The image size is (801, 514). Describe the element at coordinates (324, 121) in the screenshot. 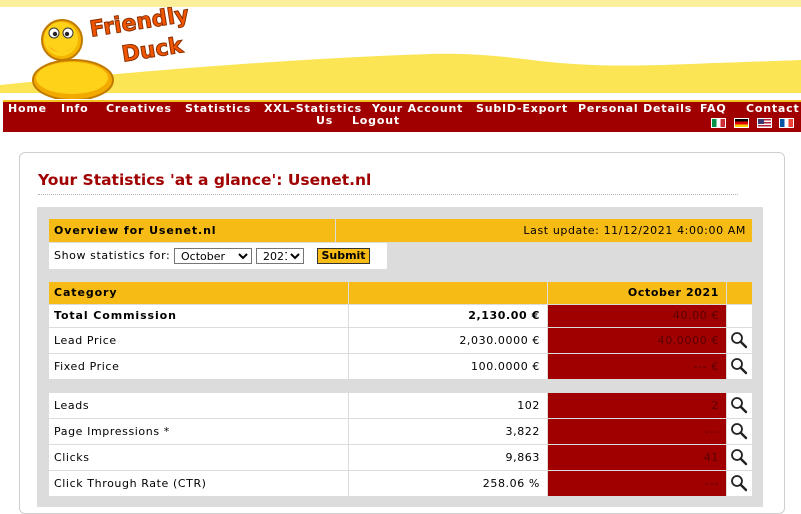

I see `nav-contact-us: Us` at that location.